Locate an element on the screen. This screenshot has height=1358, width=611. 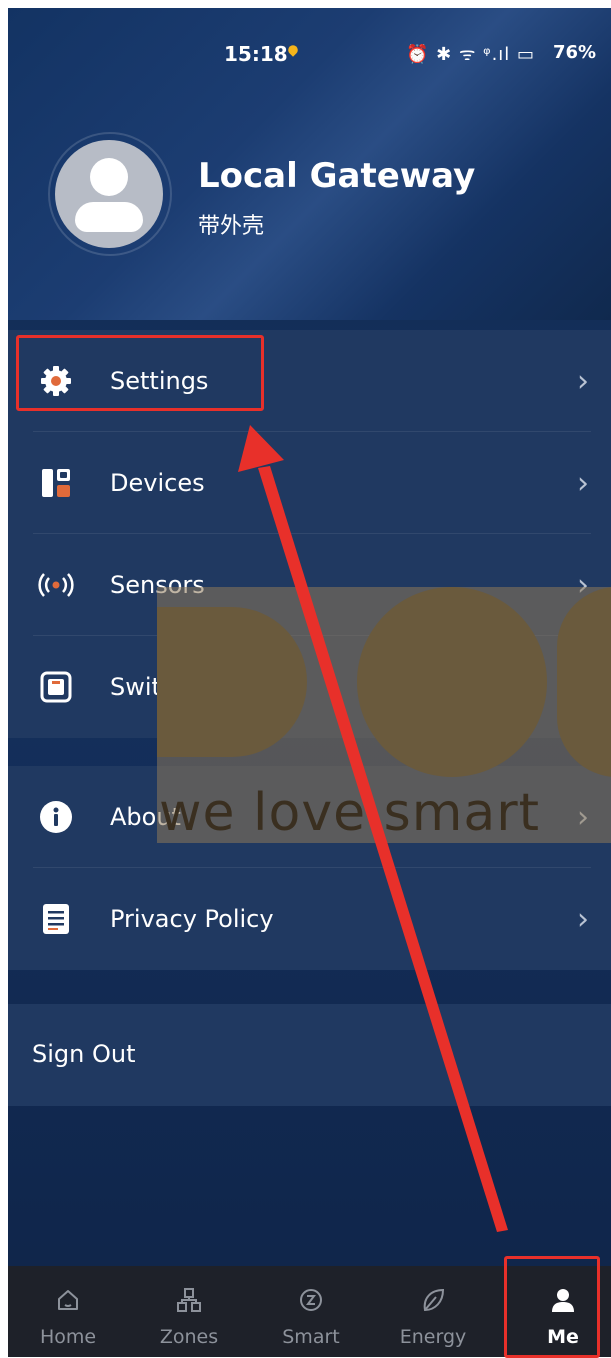
tab-energy: Energy is located at coordinates (433, 1311).